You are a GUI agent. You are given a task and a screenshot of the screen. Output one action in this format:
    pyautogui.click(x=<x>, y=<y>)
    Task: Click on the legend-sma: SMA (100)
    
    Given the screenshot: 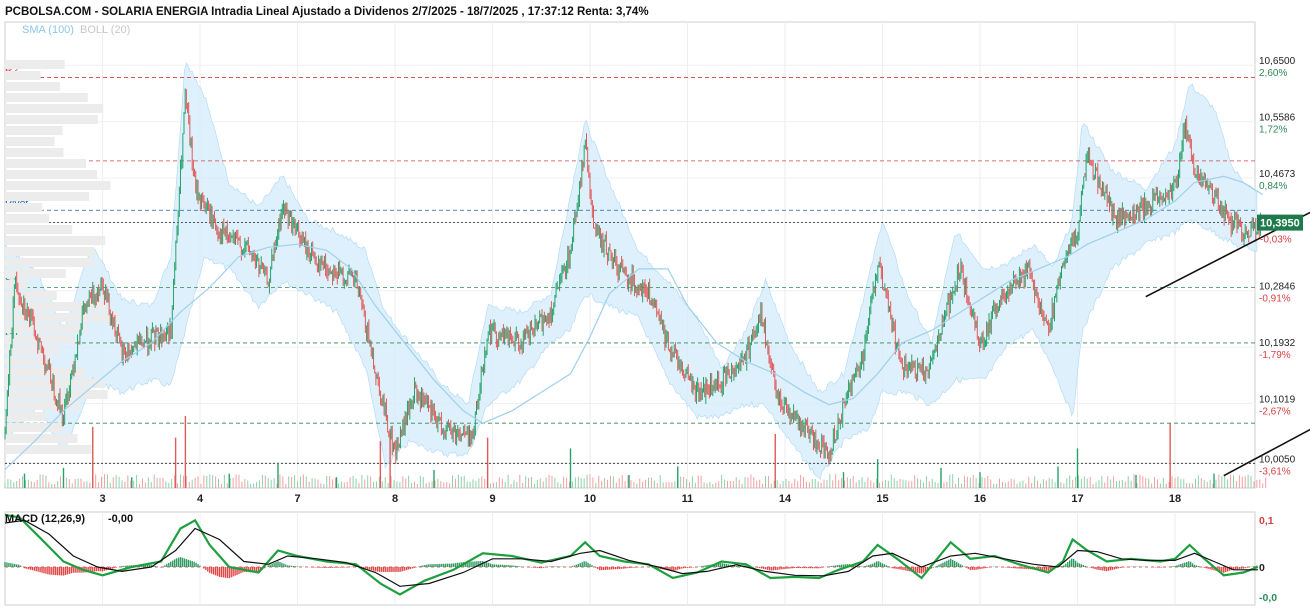 What is the action you would take?
    pyautogui.click(x=48, y=30)
    